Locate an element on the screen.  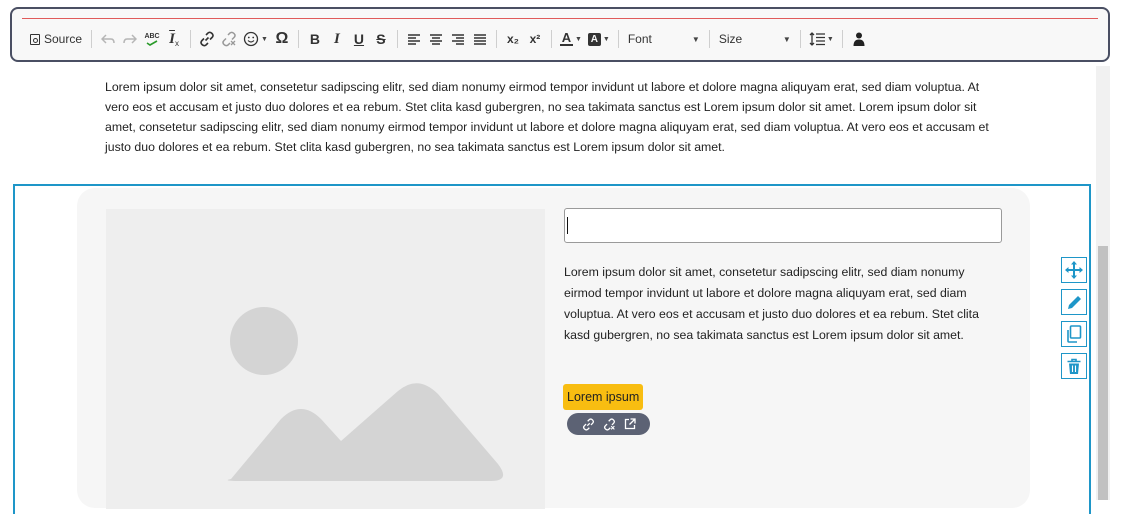
background-color-icon: A is located at coordinates (594, 39).